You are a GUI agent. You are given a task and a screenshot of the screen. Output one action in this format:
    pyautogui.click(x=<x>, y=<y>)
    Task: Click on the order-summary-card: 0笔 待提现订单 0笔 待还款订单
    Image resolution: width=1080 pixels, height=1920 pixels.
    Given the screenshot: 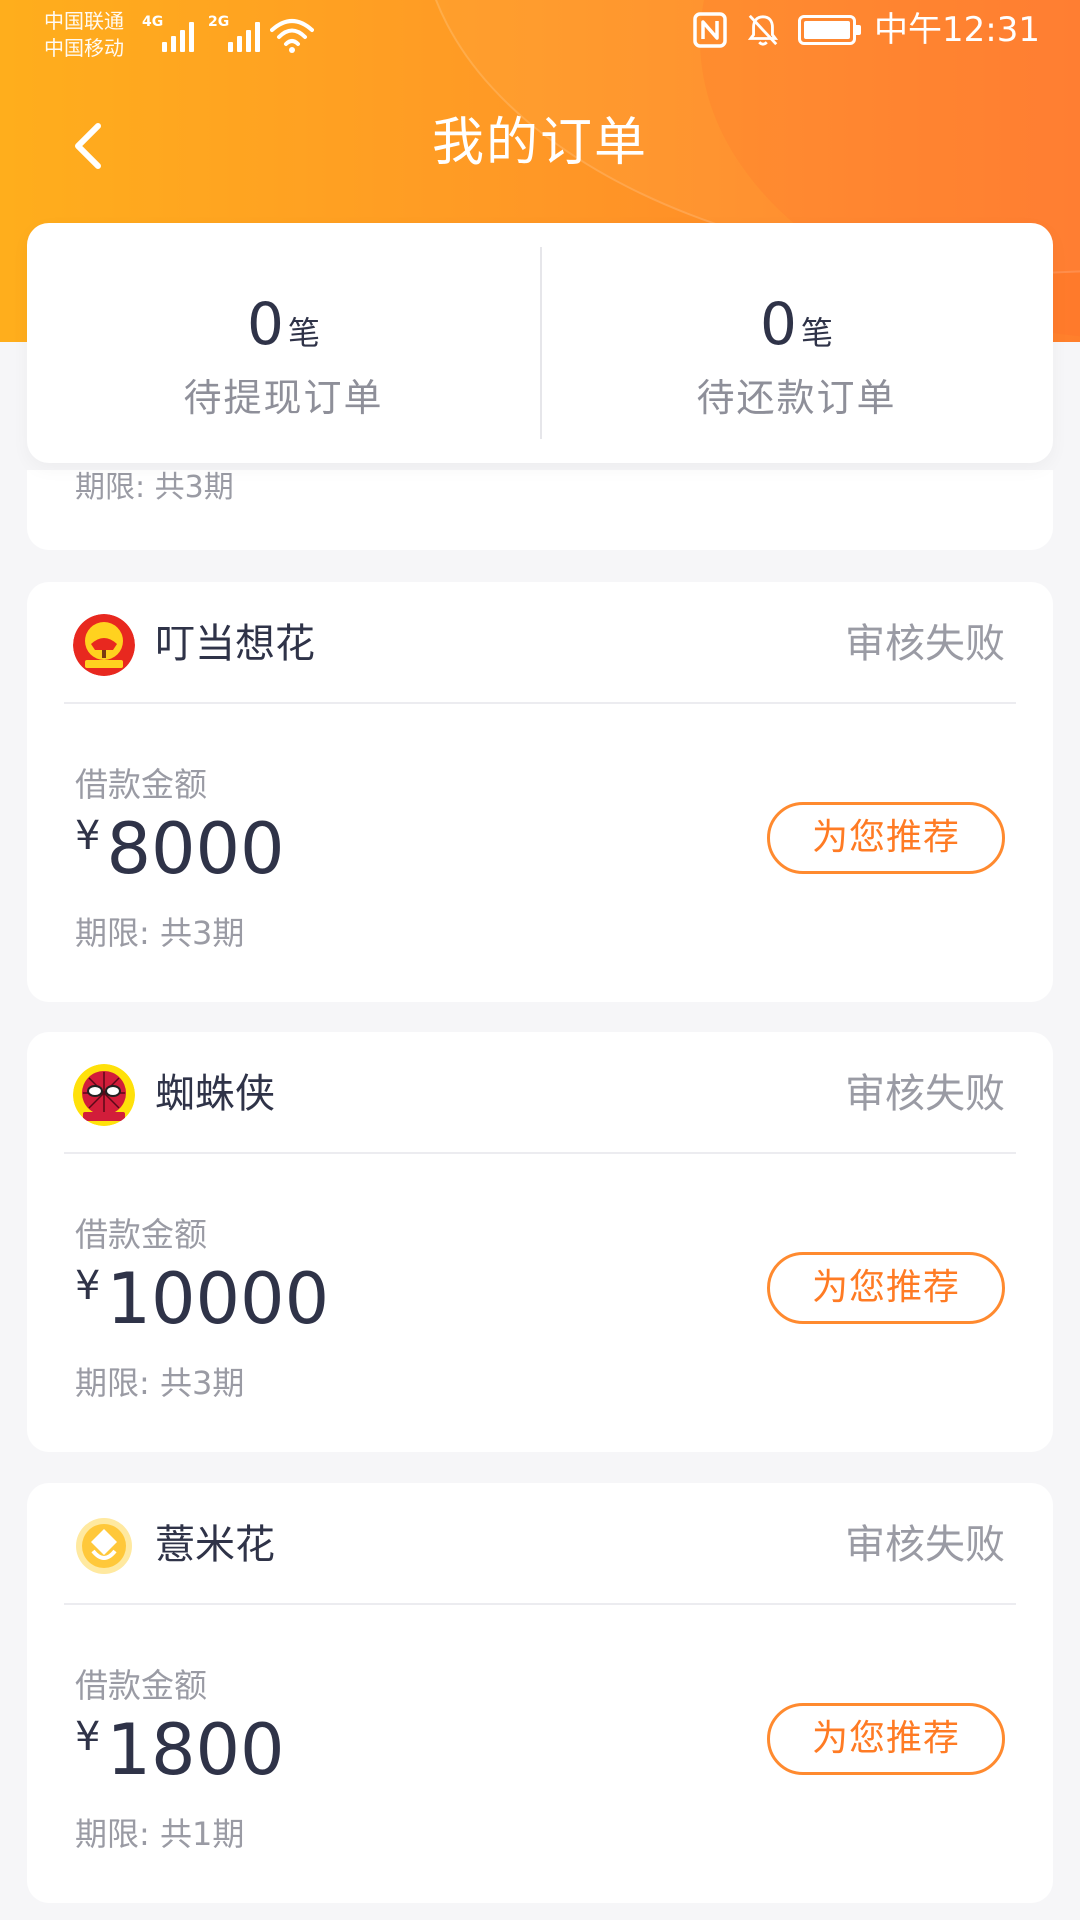 What is the action you would take?
    pyautogui.click(x=540, y=343)
    